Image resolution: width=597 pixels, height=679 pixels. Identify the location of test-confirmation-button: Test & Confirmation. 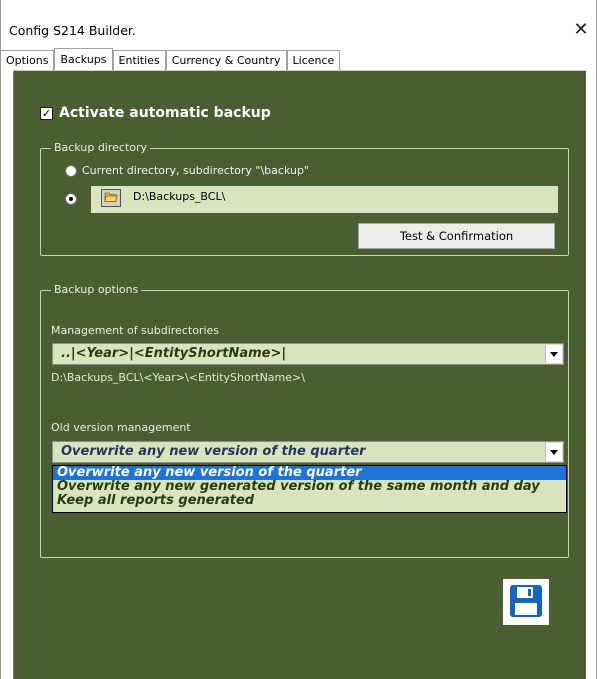
(456, 236).